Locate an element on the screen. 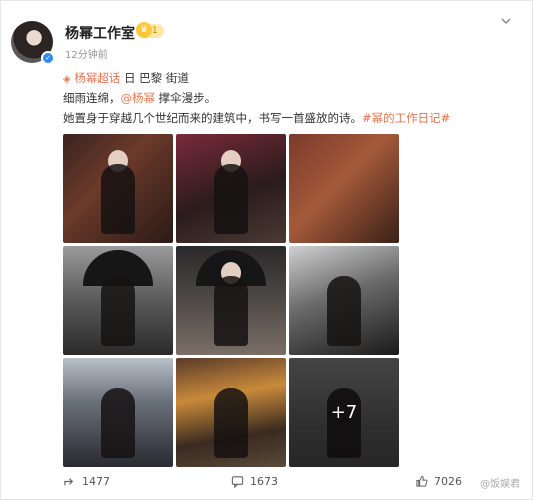 The image size is (533, 500). action-bar: 1477 1673 7026 is located at coordinates (267, 485).